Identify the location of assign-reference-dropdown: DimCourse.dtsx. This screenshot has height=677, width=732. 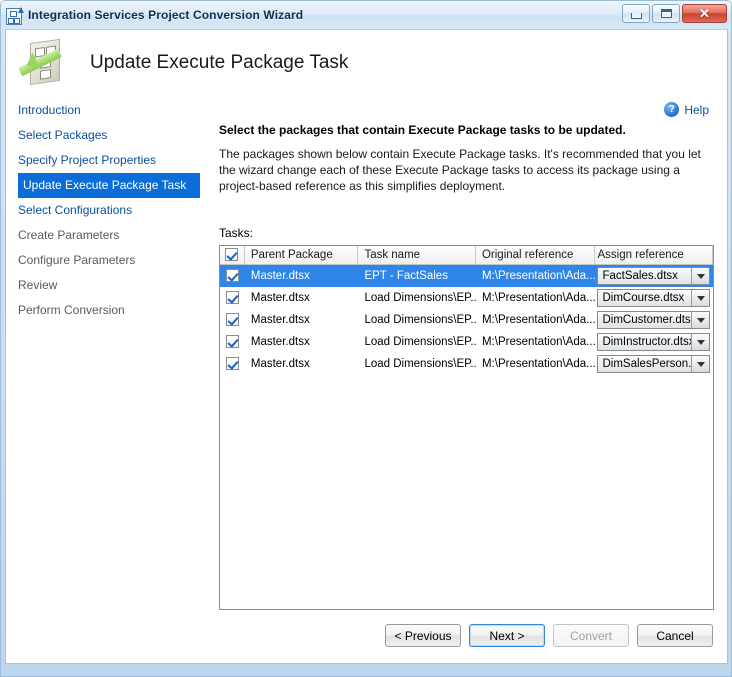
(654, 298).